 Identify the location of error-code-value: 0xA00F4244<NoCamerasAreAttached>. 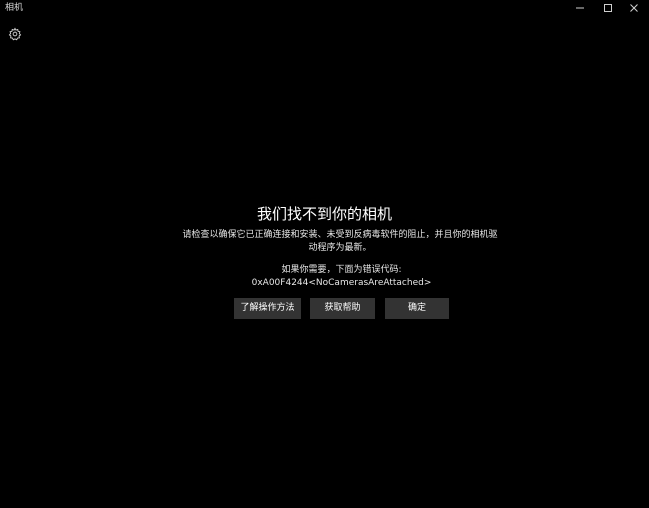
(341, 283).